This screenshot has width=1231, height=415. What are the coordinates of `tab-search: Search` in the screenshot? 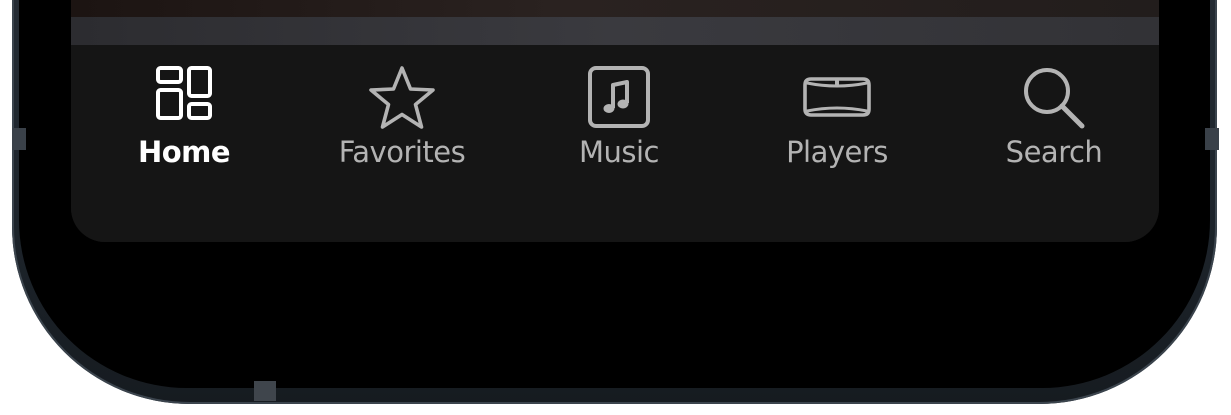 It's located at (1054, 115).